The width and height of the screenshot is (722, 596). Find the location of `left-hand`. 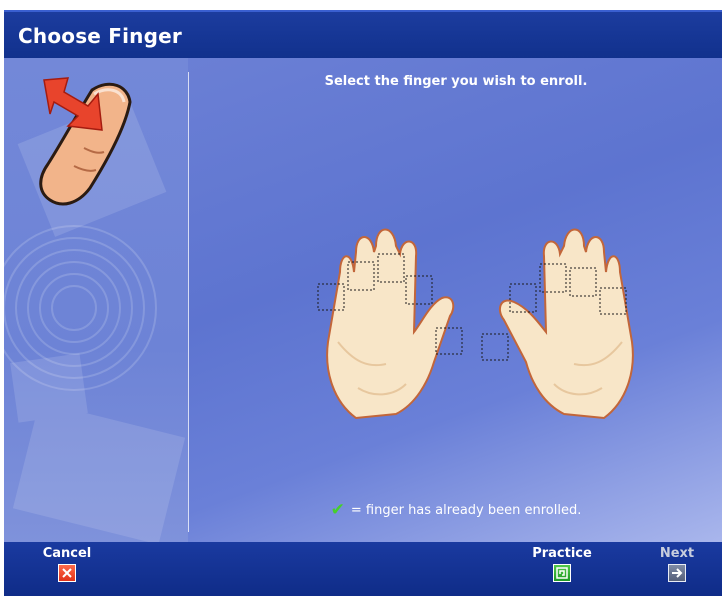

left-hand is located at coordinates (390, 324).